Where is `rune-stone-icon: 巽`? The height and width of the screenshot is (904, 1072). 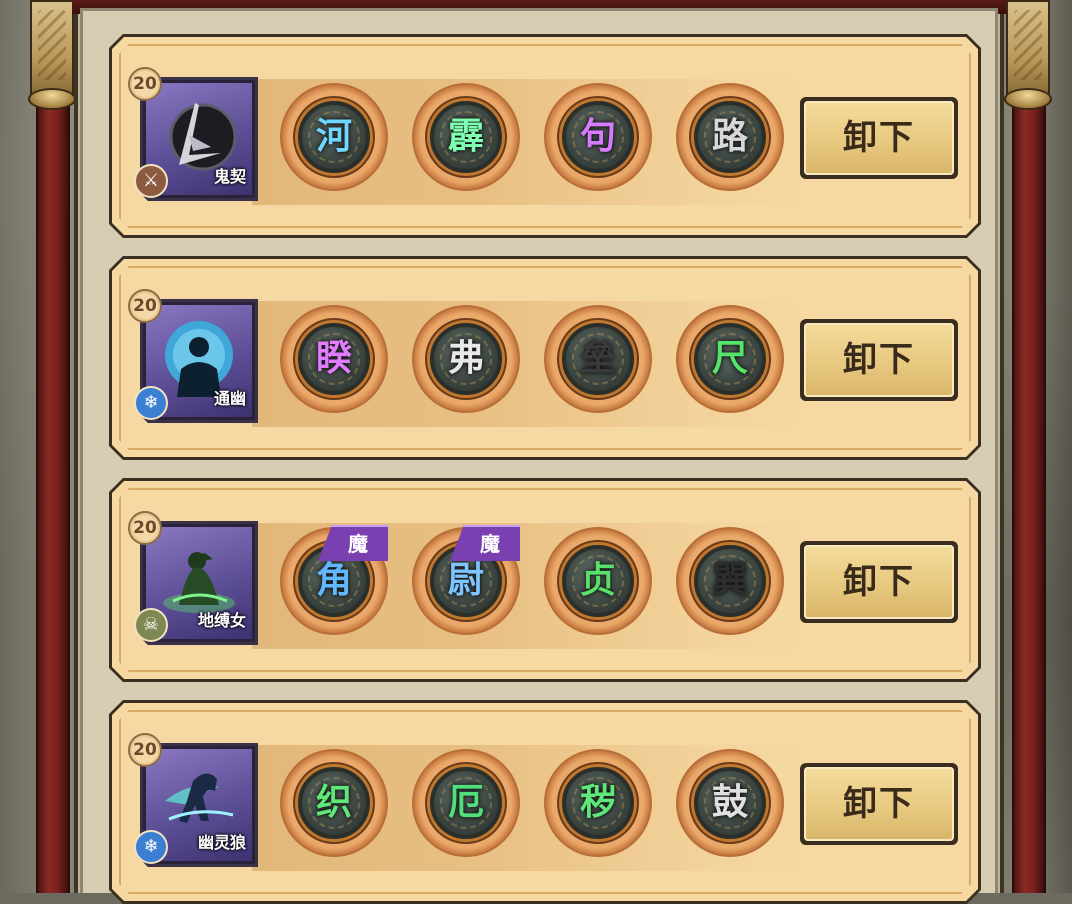 rune-stone-icon: 巽 is located at coordinates (730, 581).